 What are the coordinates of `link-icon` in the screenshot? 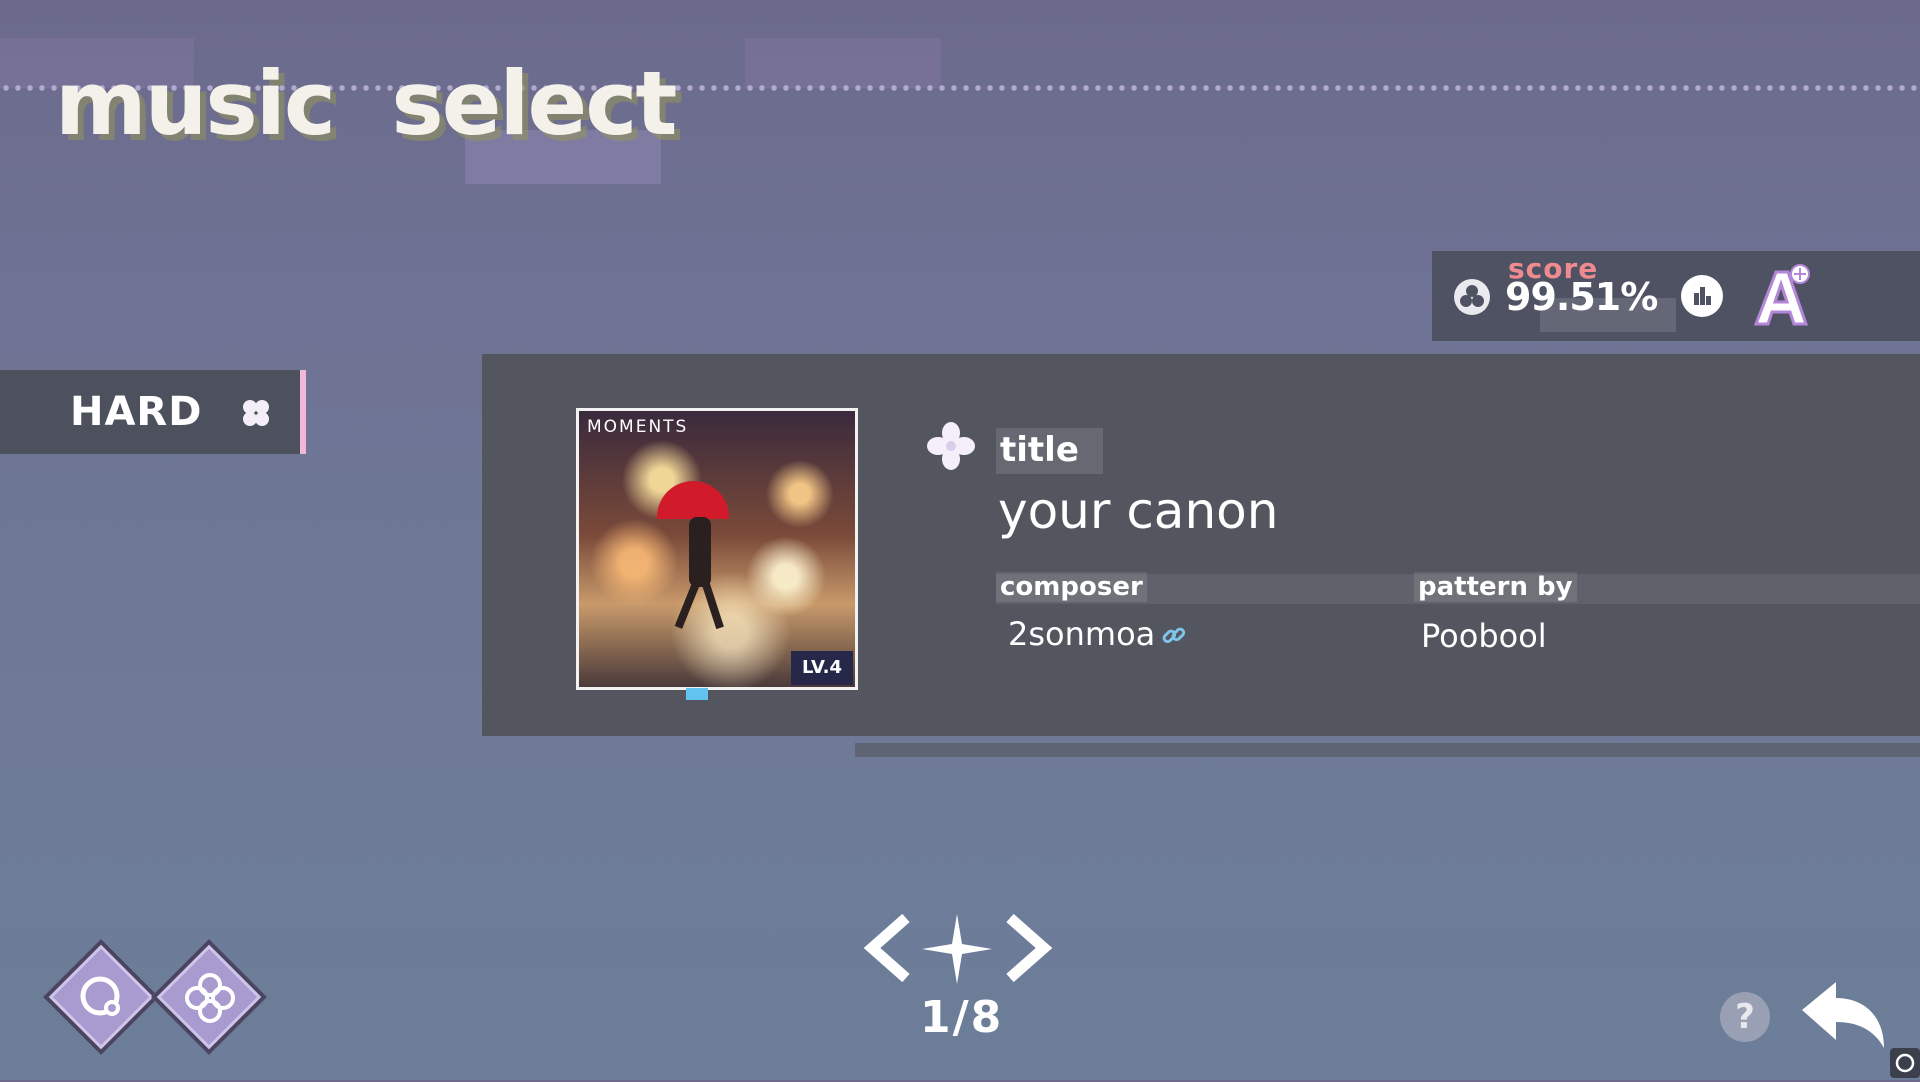 It's located at (1174, 638).